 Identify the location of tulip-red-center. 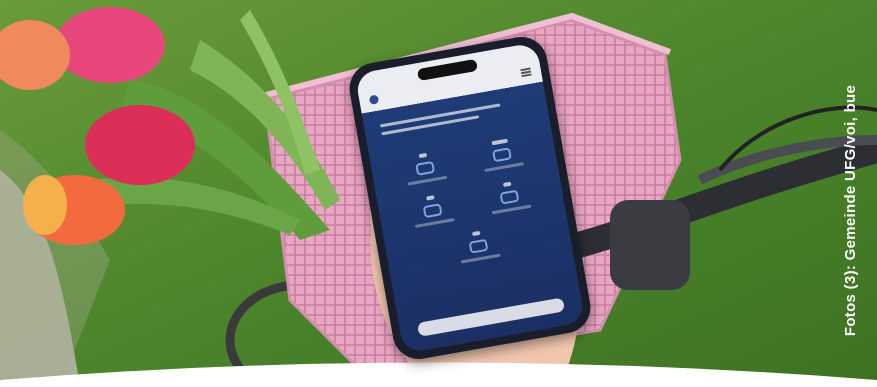
(140, 145).